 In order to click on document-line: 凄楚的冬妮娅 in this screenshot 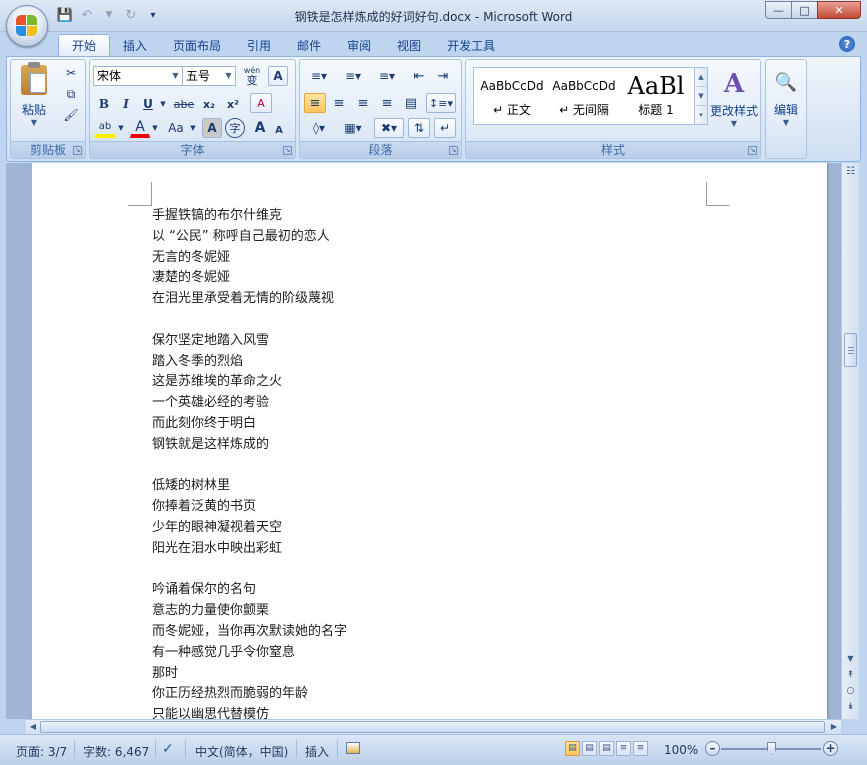, I will do `click(249, 278)`.